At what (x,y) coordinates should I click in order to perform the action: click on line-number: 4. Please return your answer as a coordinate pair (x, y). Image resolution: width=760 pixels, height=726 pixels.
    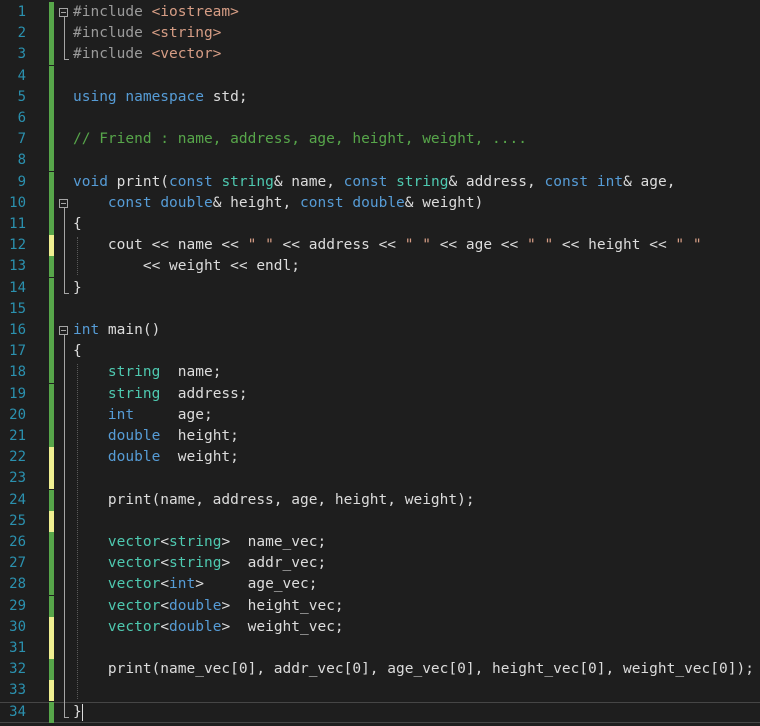
    Looking at the image, I should click on (21, 75).